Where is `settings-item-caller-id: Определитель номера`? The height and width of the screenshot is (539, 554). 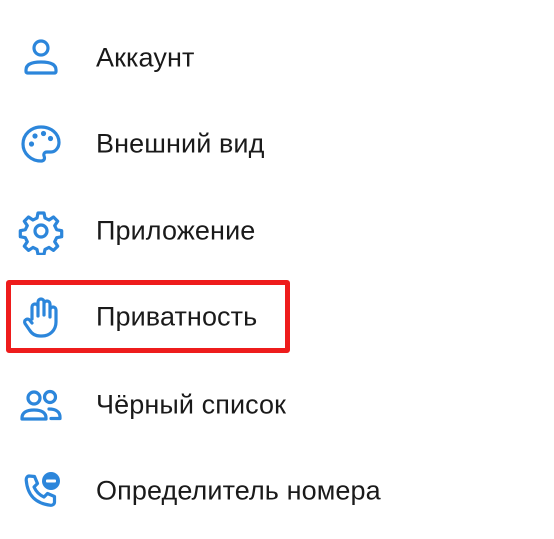 settings-item-caller-id: Определитель номера is located at coordinates (277, 491).